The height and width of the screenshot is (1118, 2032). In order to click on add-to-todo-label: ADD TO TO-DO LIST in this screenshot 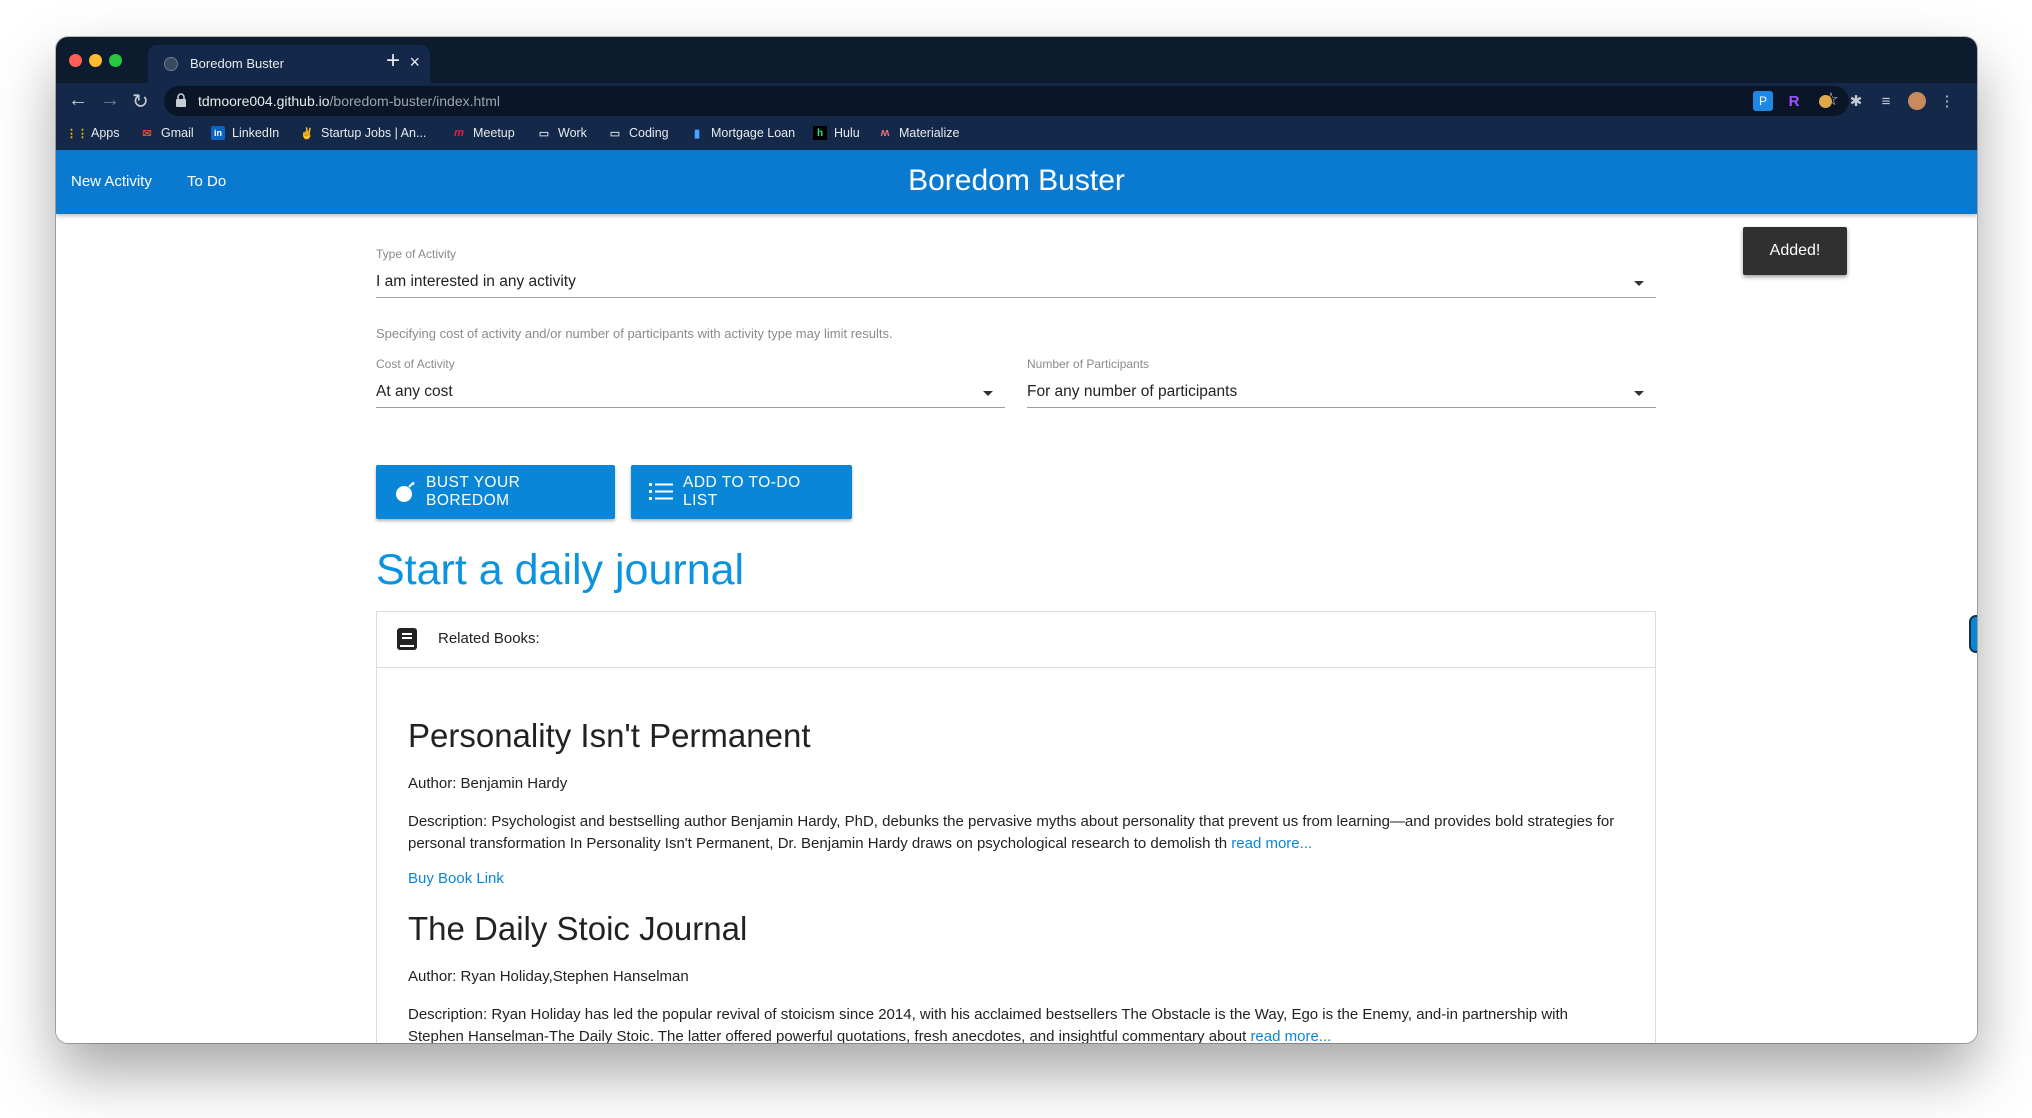, I will do `click(742, 491)`.